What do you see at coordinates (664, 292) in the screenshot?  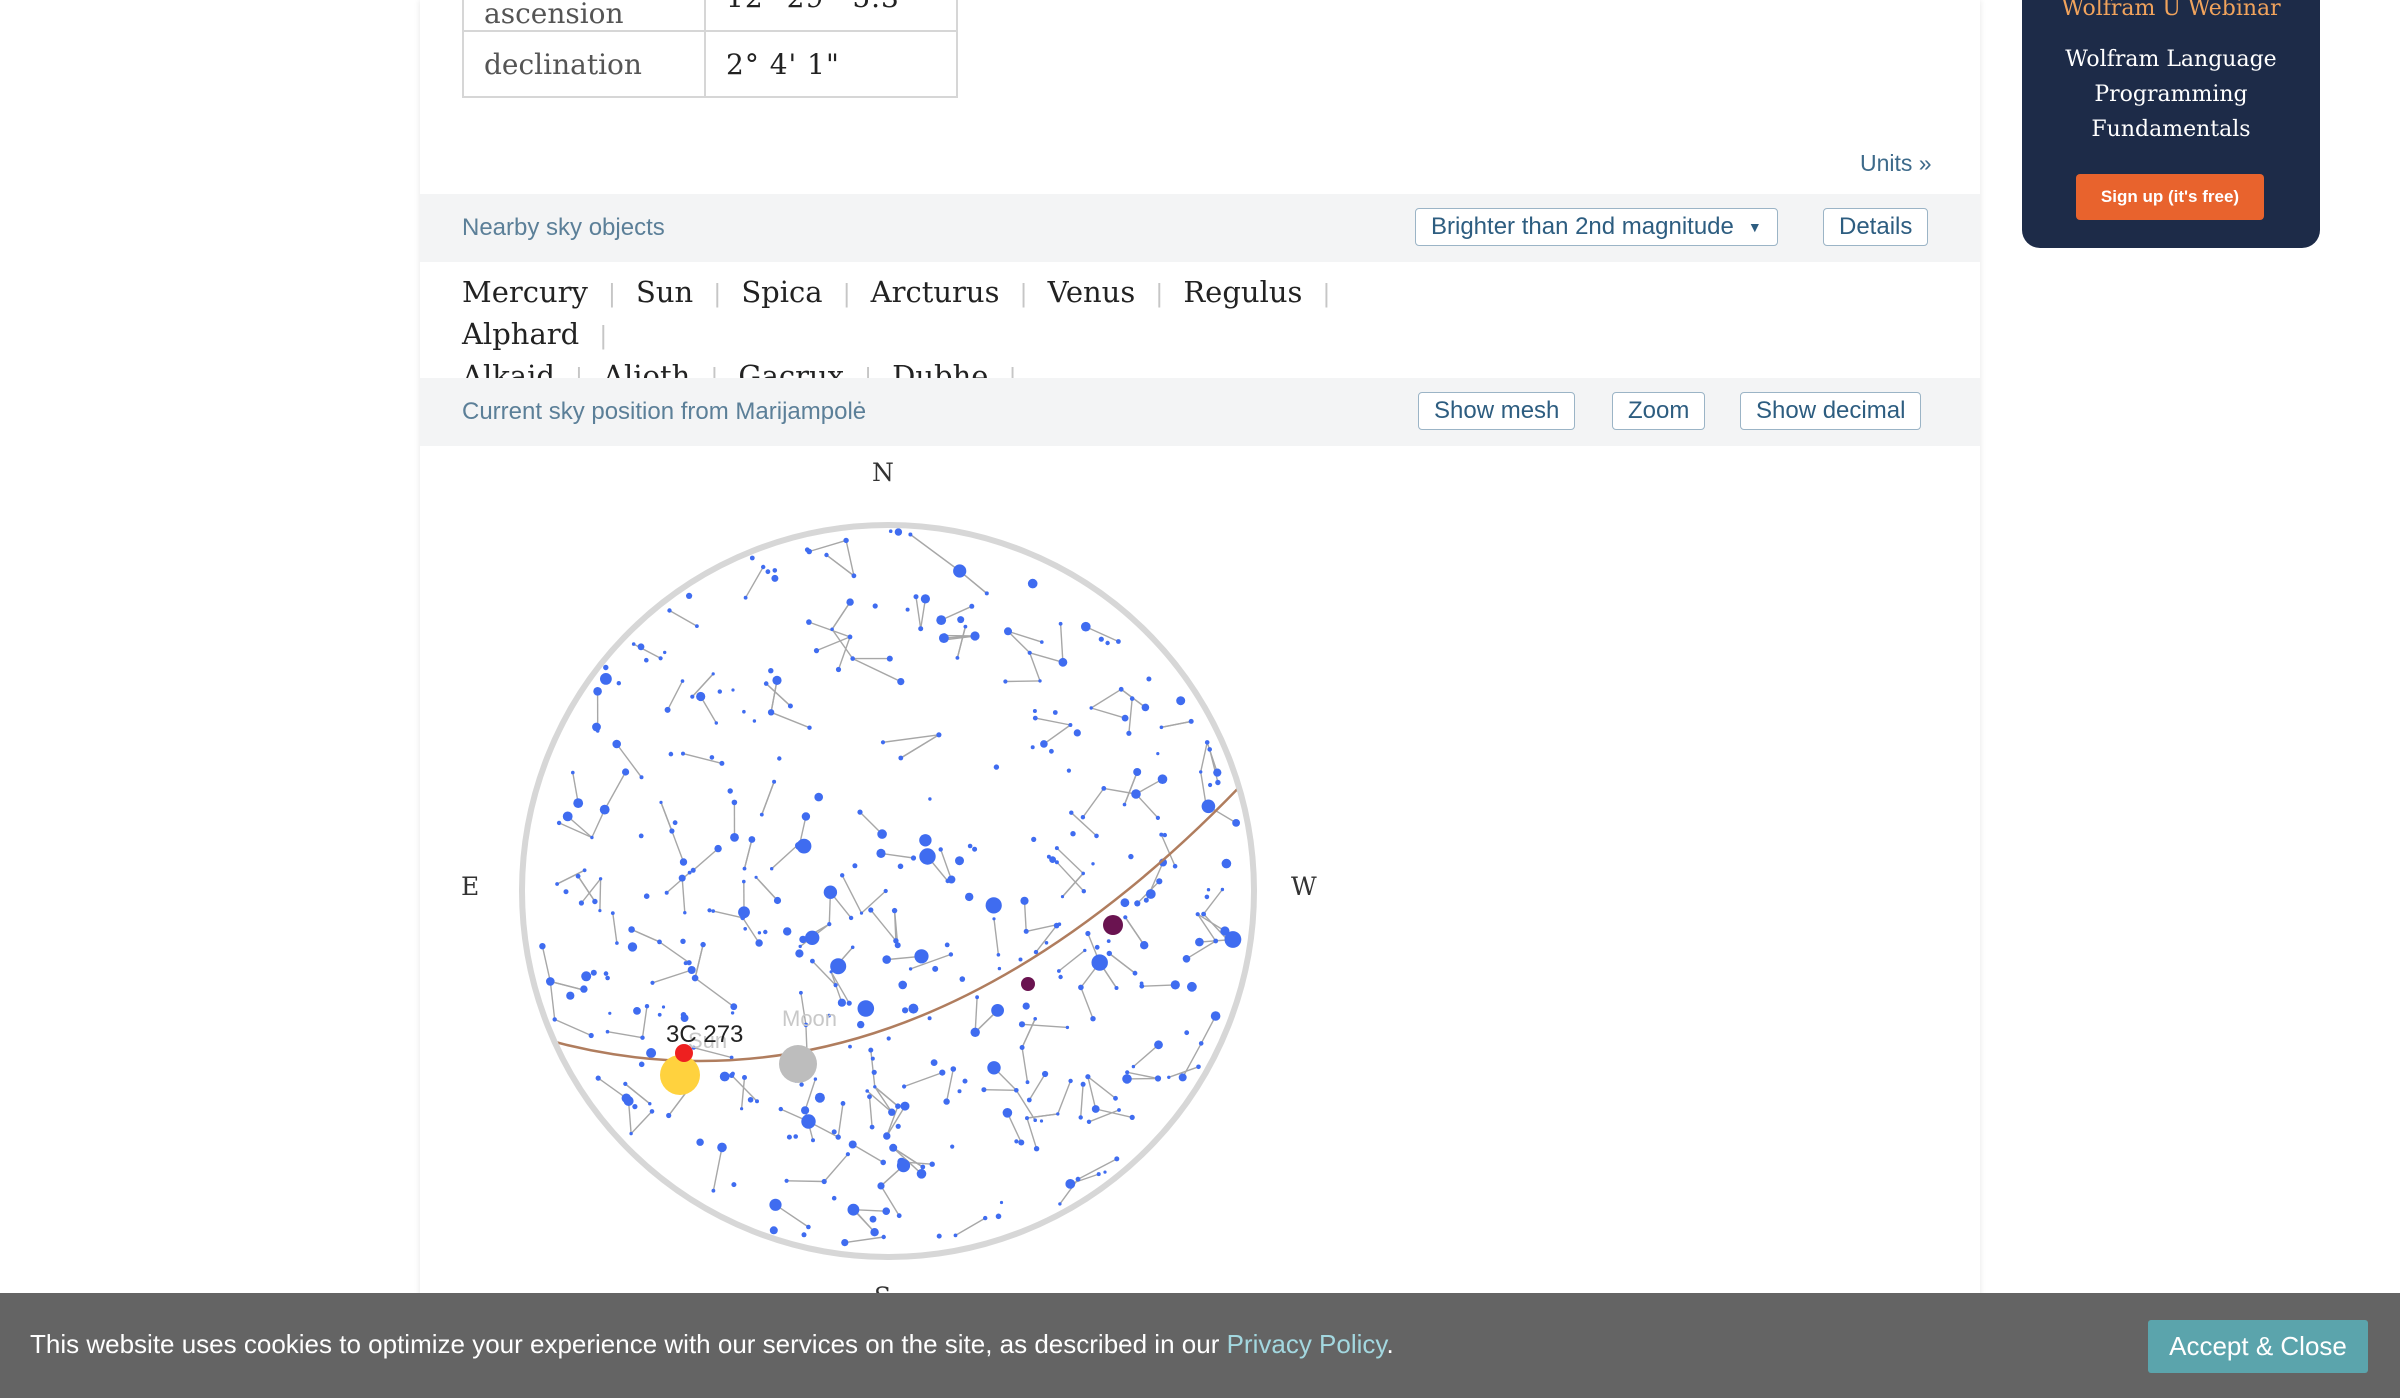 I see `object-link-sun: Sun` at bounding box center [664, 292].